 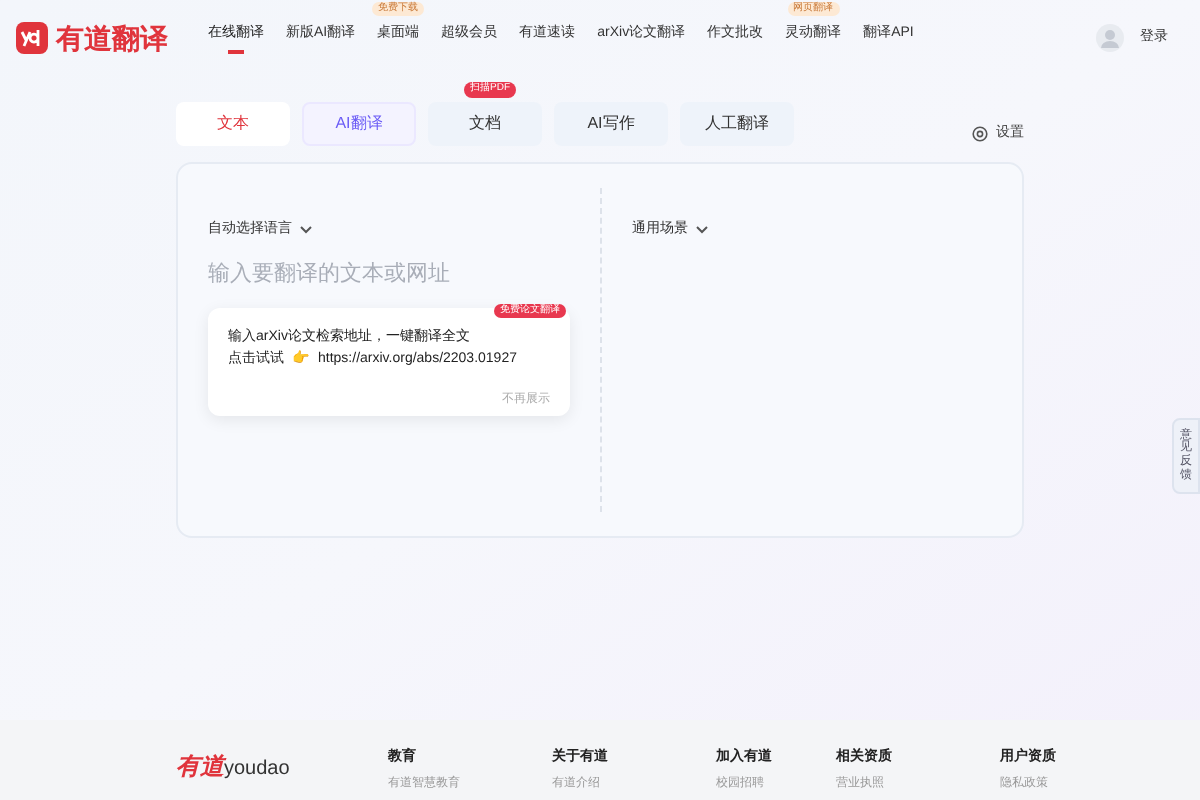 What do you see at coordinates (359, 124) in the screenshot?
I see `mode-tab: AI翻译` at bounding box center [359, 124].